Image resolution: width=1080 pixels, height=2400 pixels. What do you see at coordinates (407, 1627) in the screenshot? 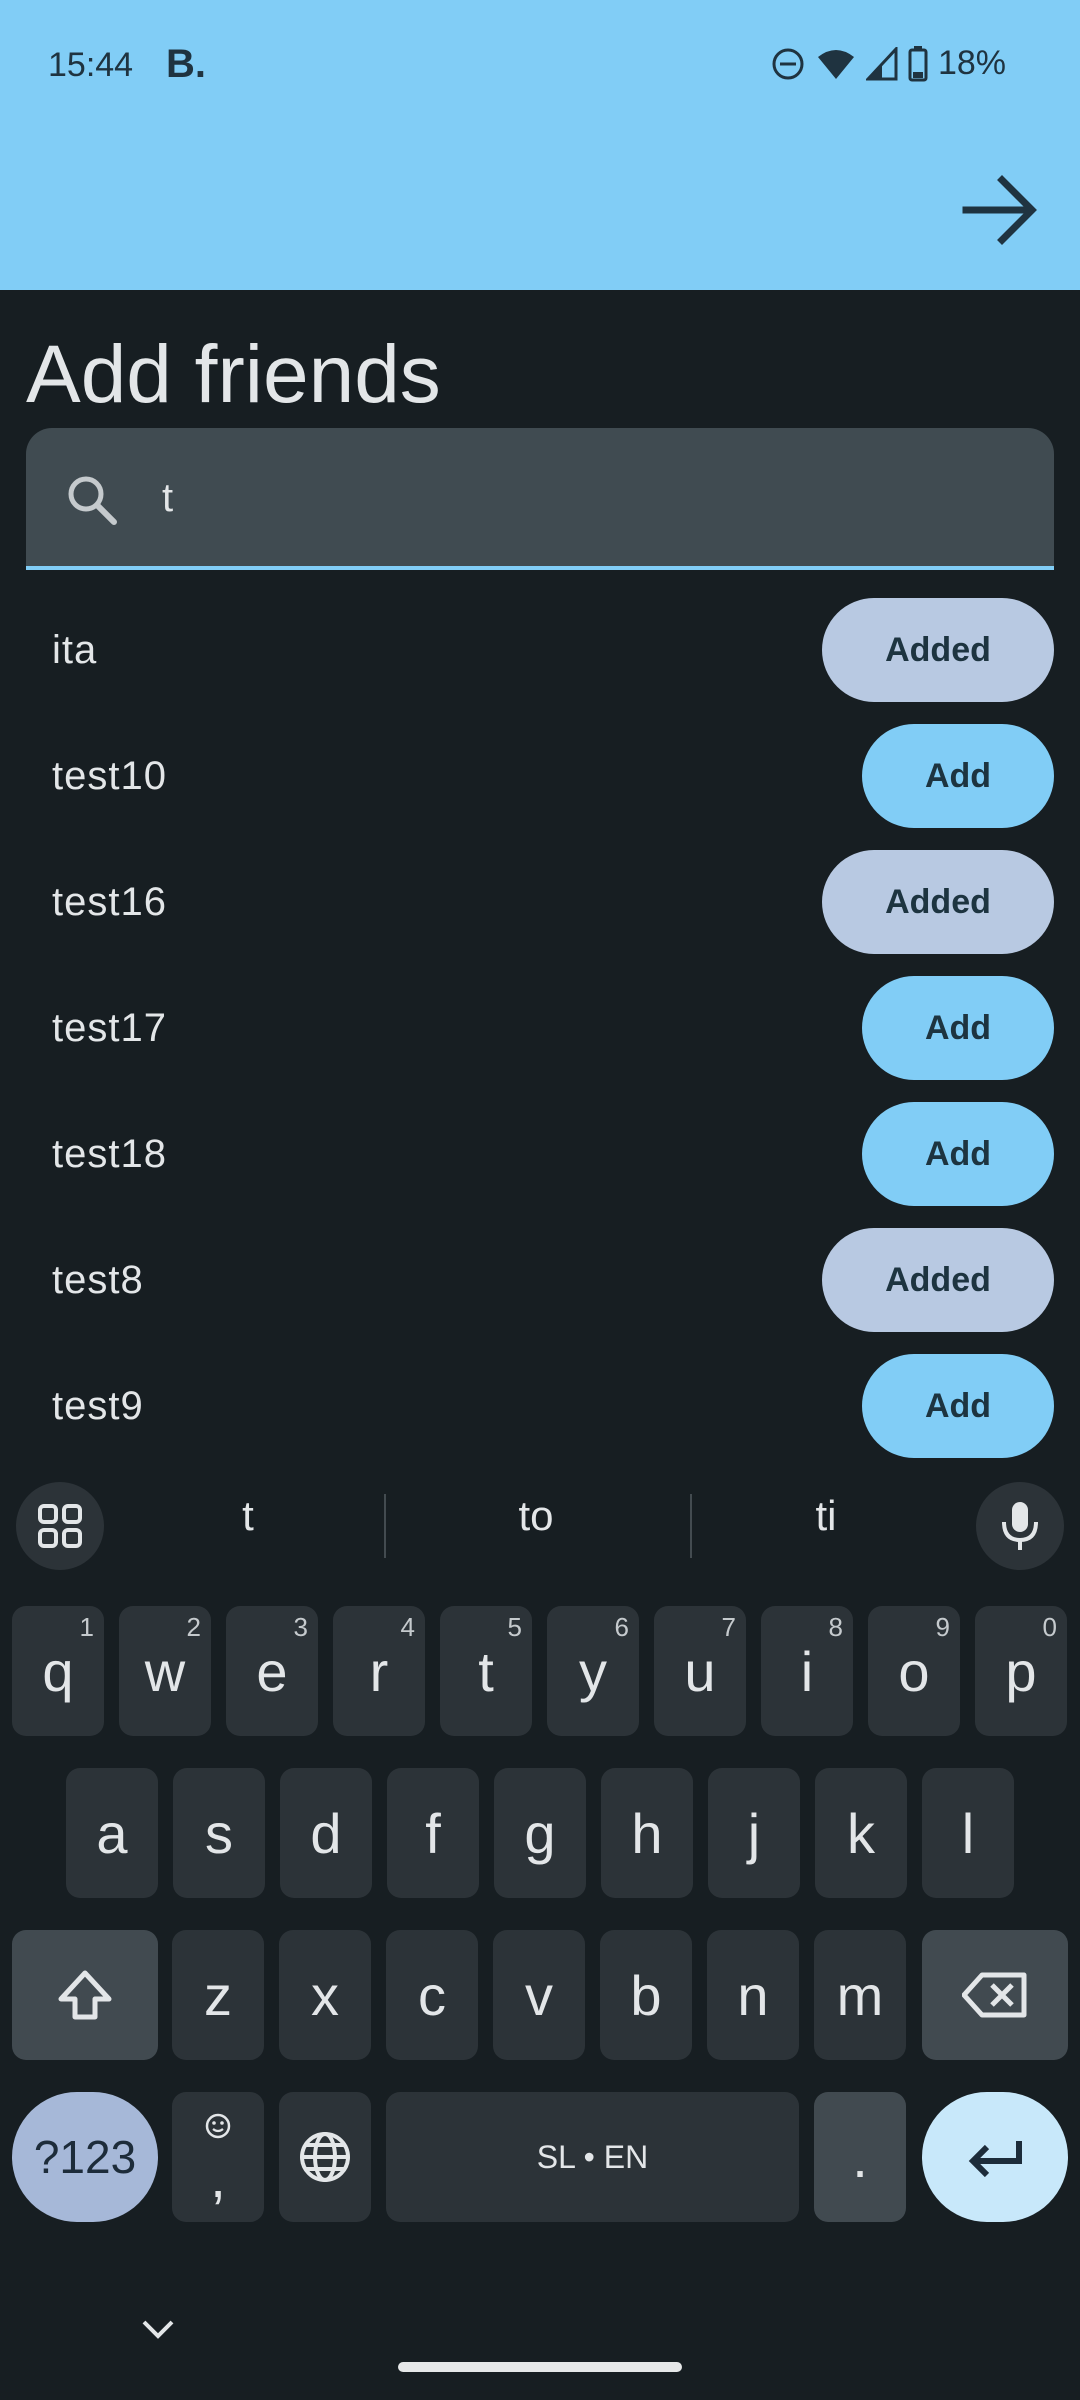
I see `key-hint-number: 4` at bounding box center [407, 1627].